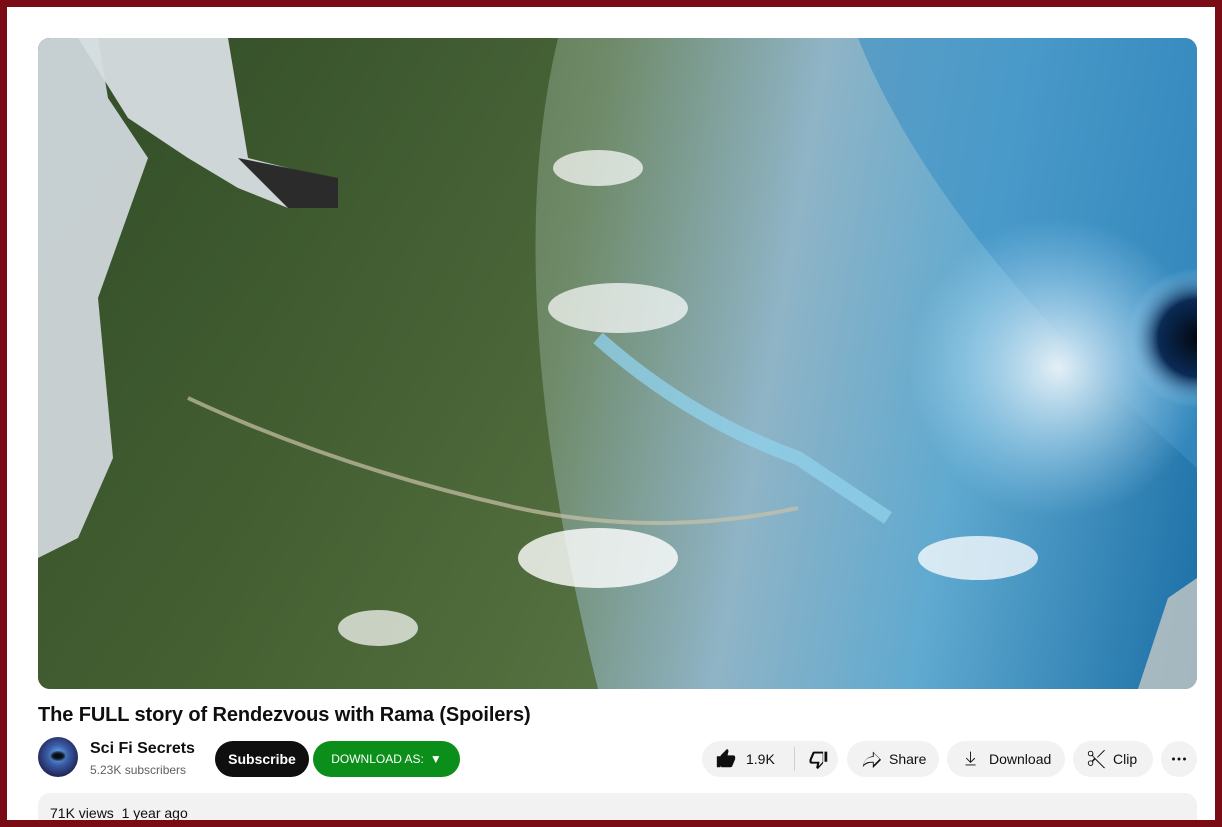 The image size is (1222, 827). I want to click on upload-age: 1 year ago, so click(154, 812).